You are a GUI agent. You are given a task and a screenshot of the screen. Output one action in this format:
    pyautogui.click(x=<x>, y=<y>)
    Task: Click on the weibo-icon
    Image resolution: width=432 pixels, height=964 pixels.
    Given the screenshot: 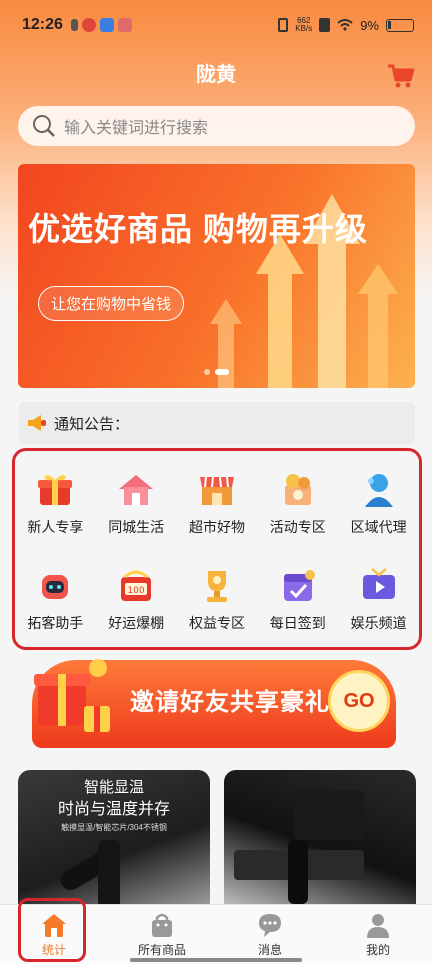 What is the action you would take?
    pyautogui.click(x=88, y=25)
    